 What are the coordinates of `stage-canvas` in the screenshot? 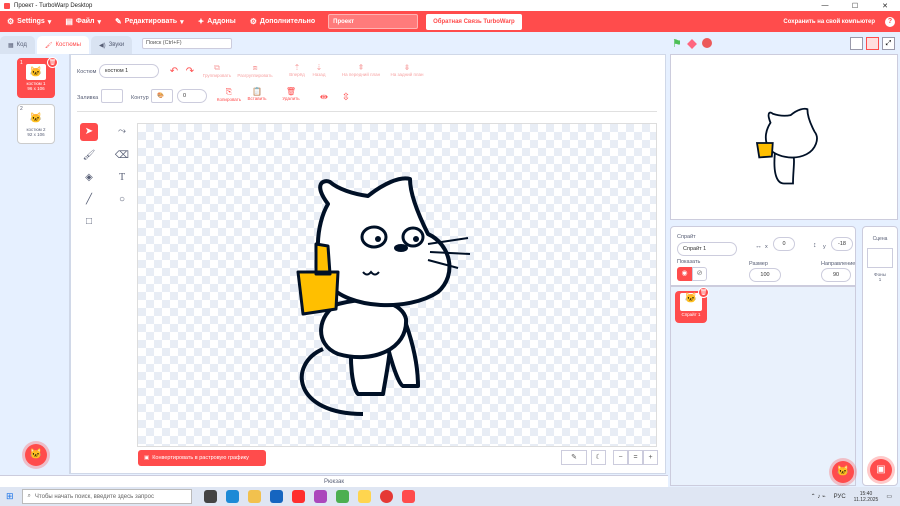 It's located at (784, 137).